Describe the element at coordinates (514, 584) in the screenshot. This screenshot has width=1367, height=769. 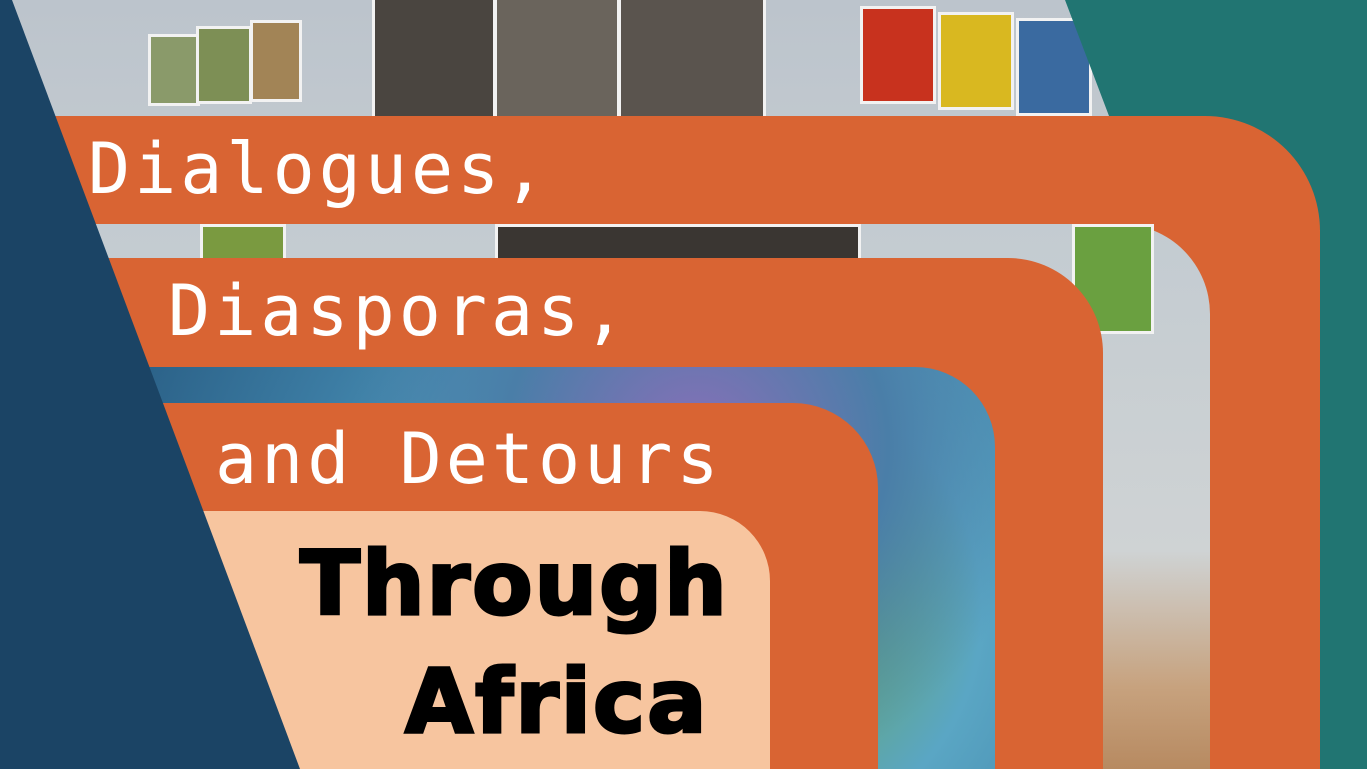
I see `title-line-through: Through` at that location.